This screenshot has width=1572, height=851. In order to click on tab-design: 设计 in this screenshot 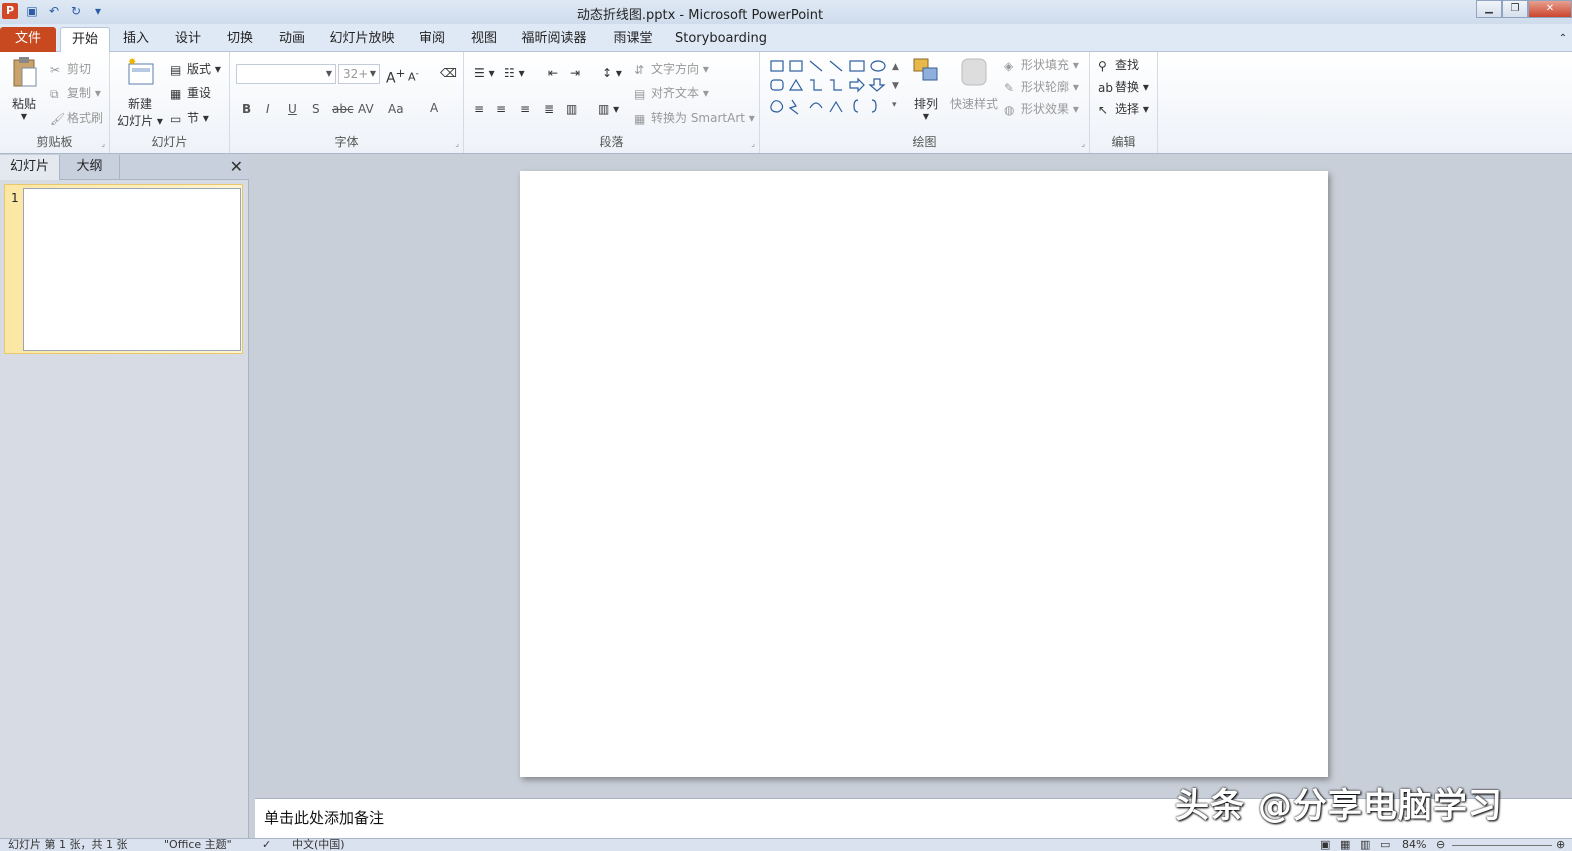, I will do `click(188, 39)`.